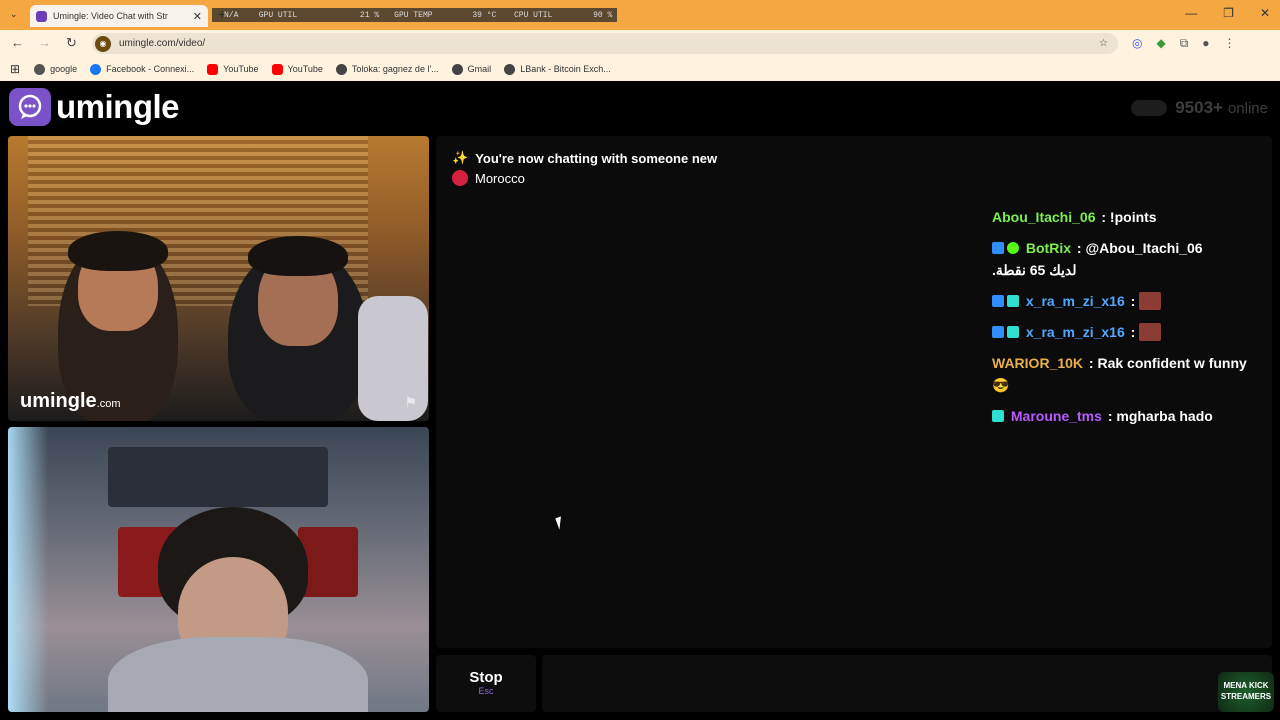  I want to click on system-message: ✨ You're now chatting with someone new, so click(585, 158).